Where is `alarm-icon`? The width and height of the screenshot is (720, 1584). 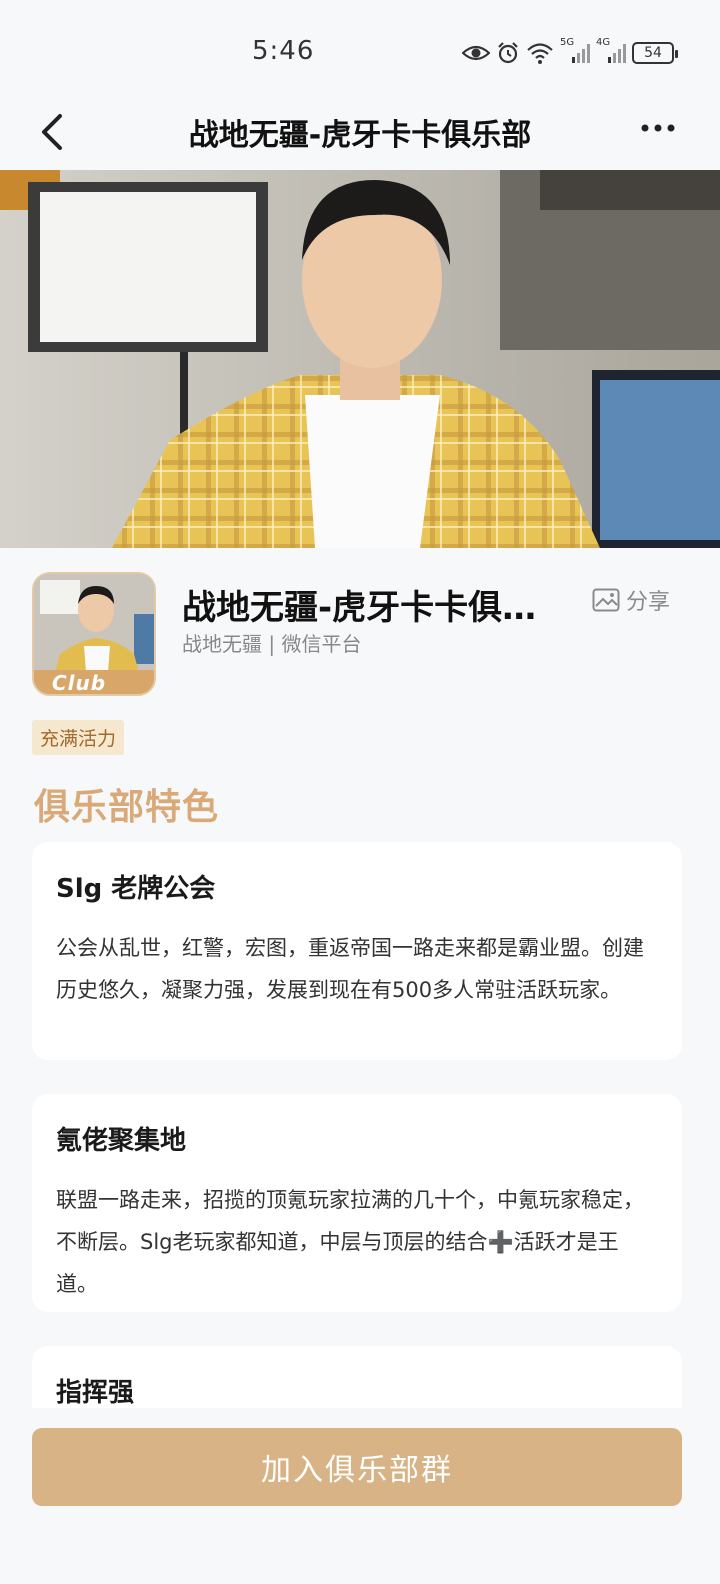
alarm-icon is located at coordinates (508, 53).